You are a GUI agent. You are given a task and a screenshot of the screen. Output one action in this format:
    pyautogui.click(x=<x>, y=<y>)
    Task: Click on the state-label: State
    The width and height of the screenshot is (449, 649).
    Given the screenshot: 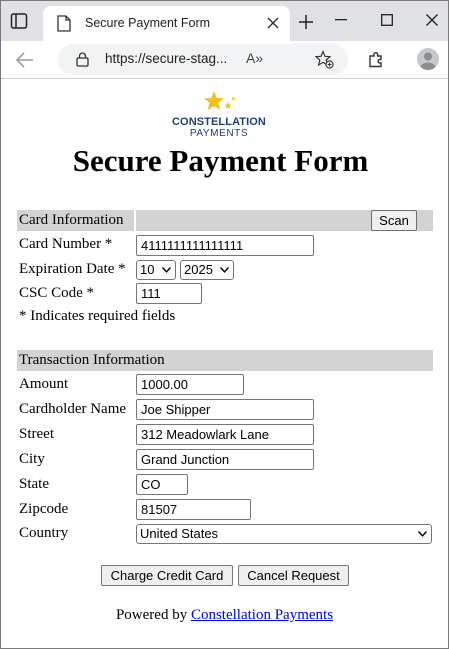 What is the action you would take?
    pyautogui.click(x=34, y=484)
    